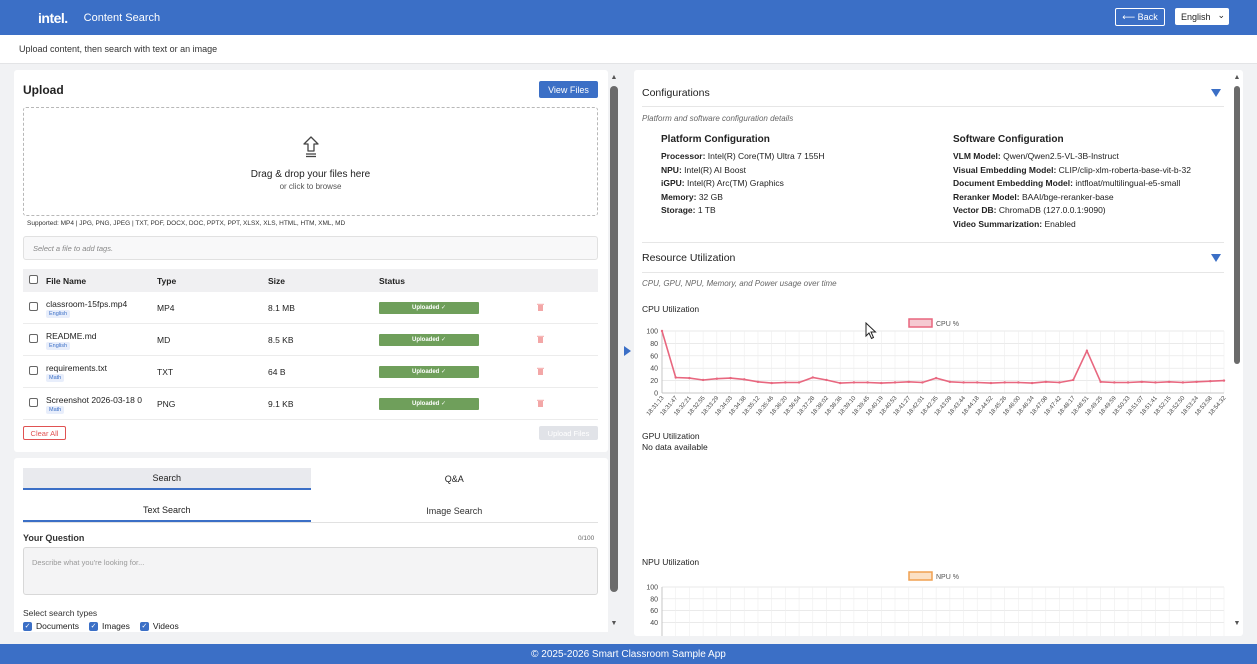 Image resolution: width=1257 pixels, height=664 pixels. I want to click on table-row: README.md English MD 8.5 KB Uploaded ✓, so click(310, 340).